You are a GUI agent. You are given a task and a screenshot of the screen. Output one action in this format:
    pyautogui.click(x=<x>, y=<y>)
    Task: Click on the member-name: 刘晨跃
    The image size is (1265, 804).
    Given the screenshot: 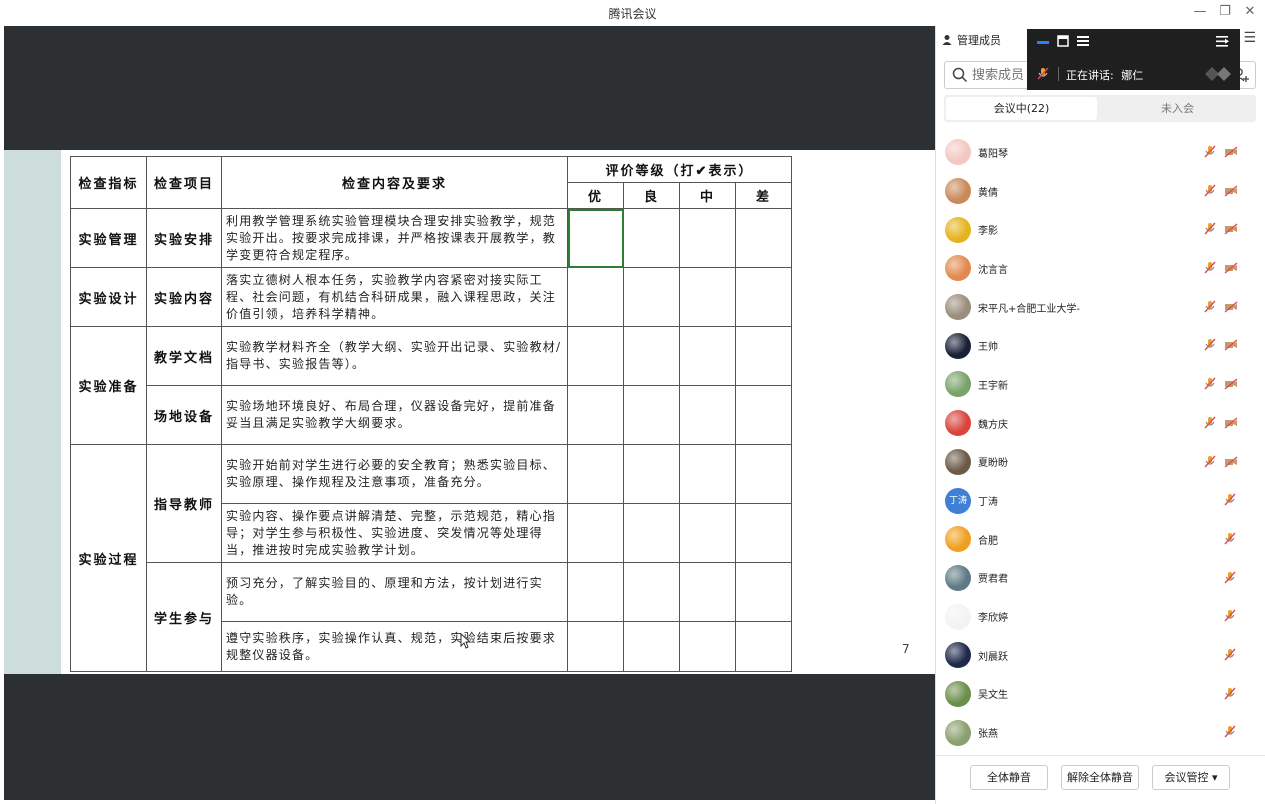 What is the action you would take?
    pyautogui.click(x=993, y=657)
    